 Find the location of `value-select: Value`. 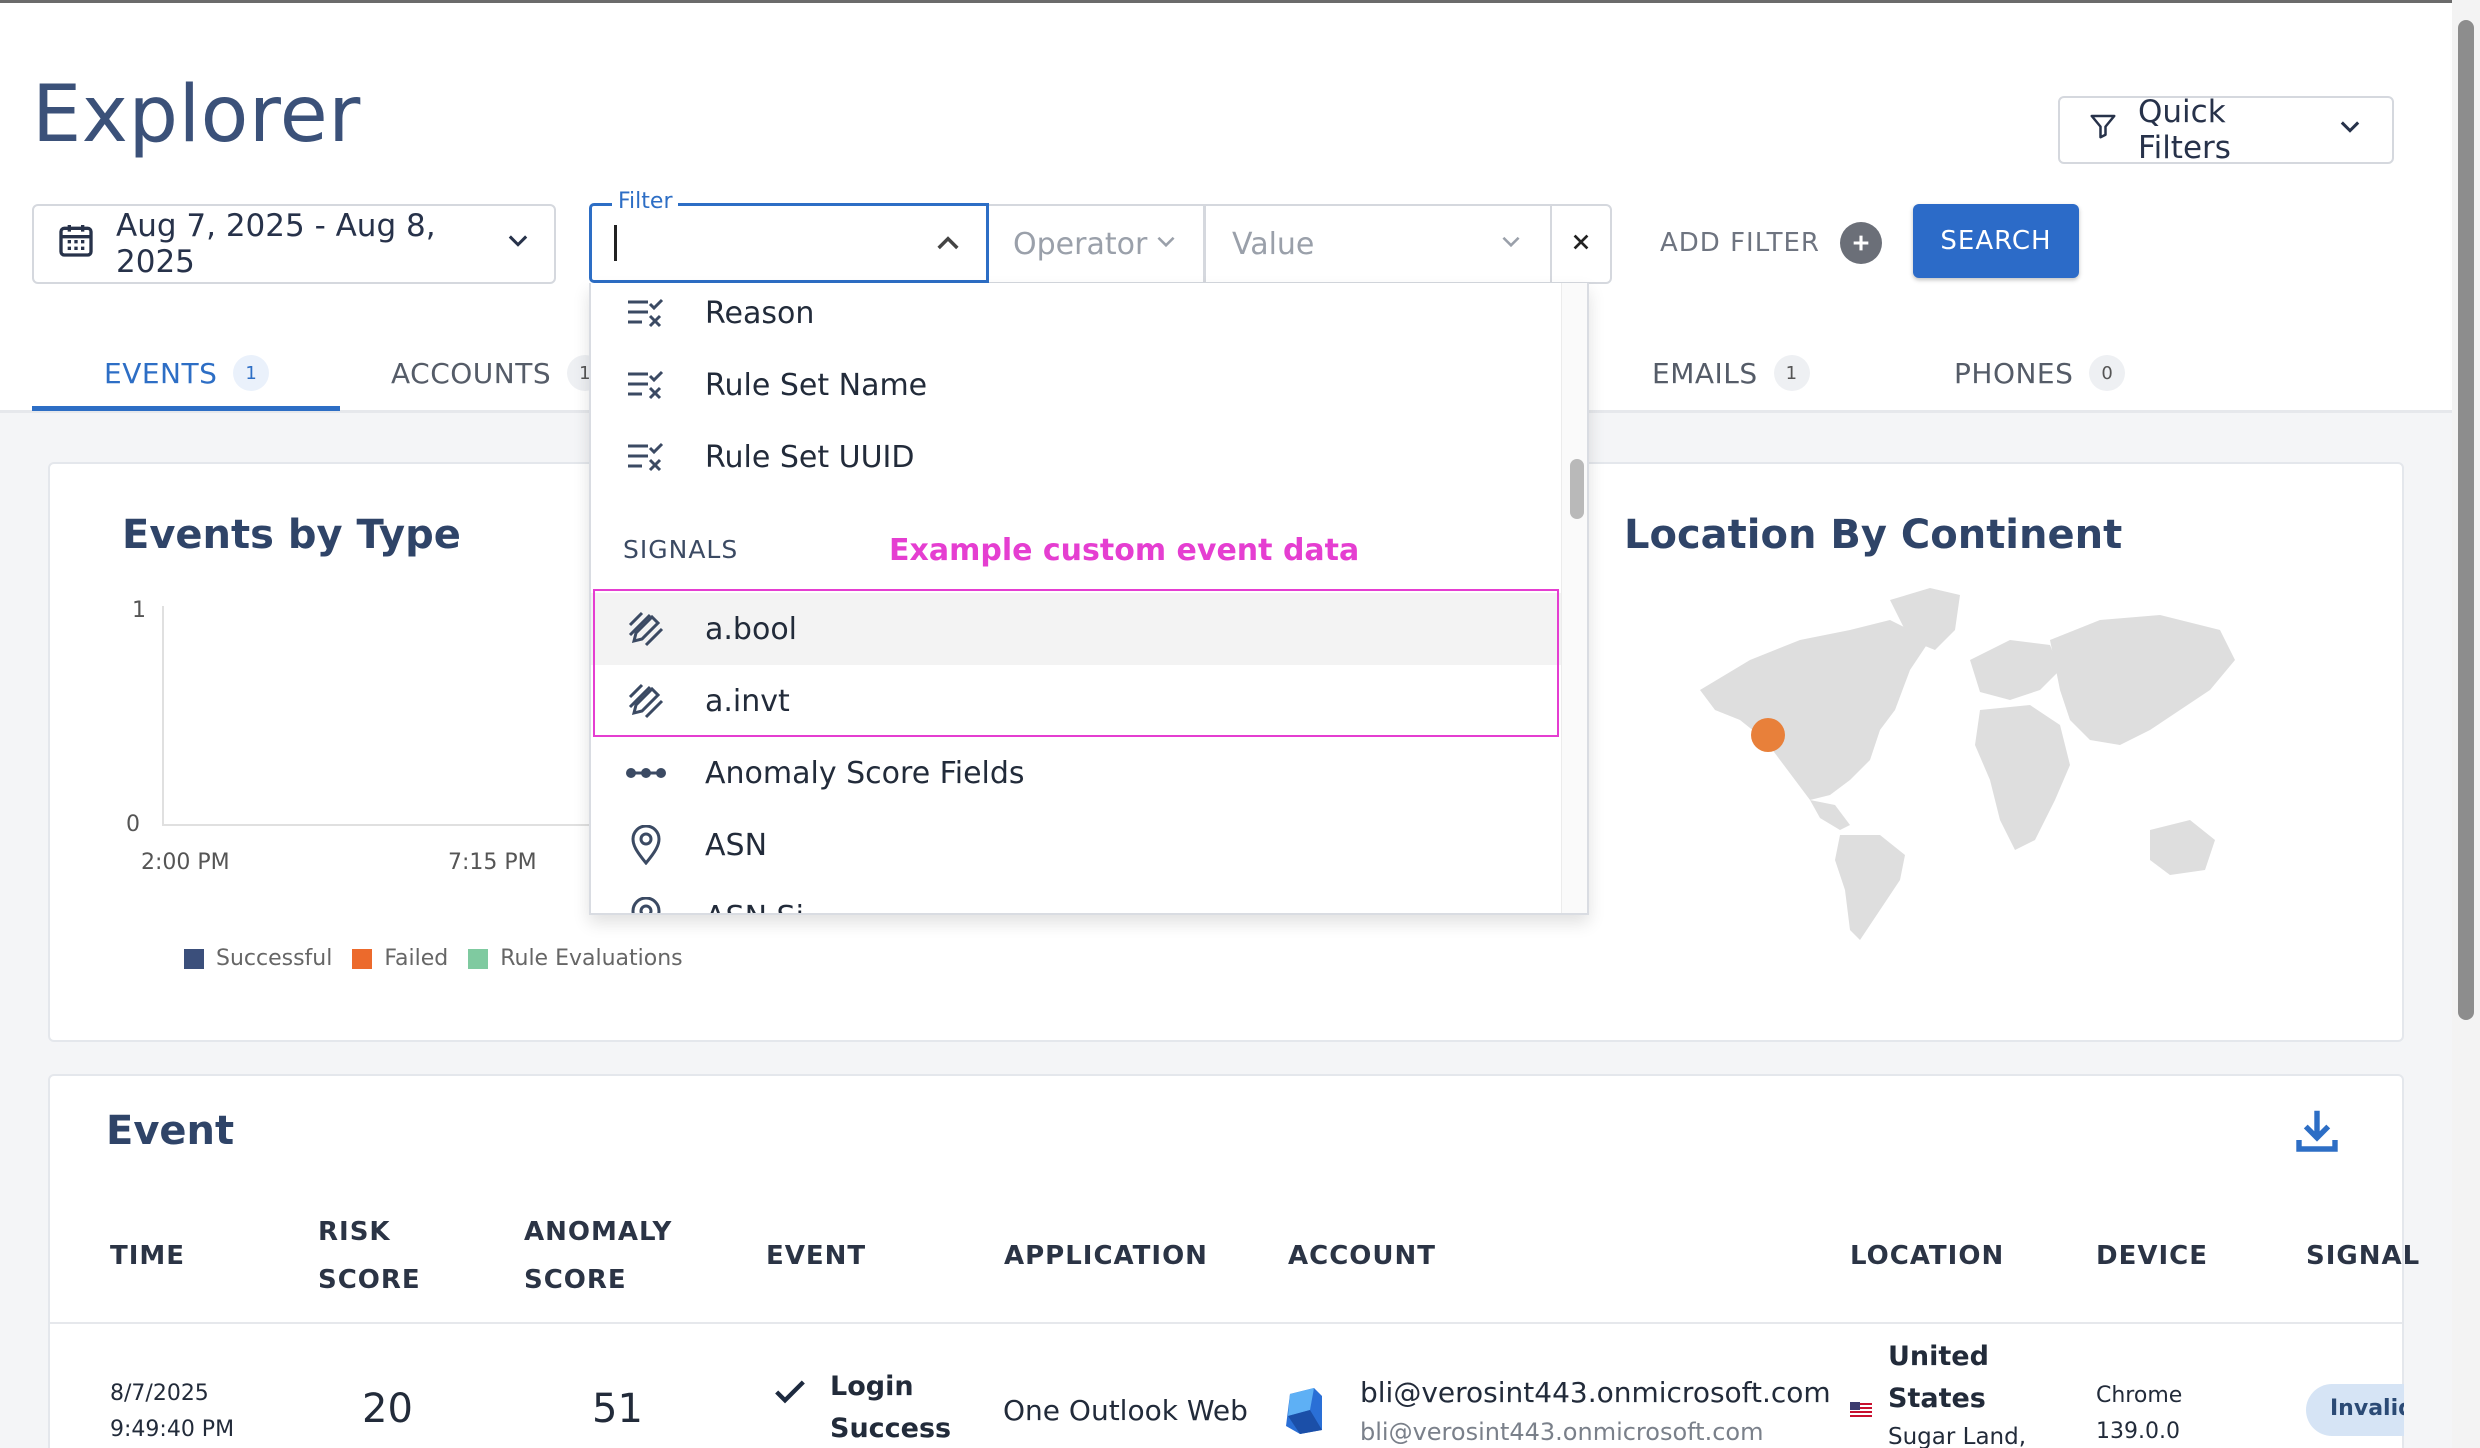

value-select: Value is located at coordinates (1378, 244).